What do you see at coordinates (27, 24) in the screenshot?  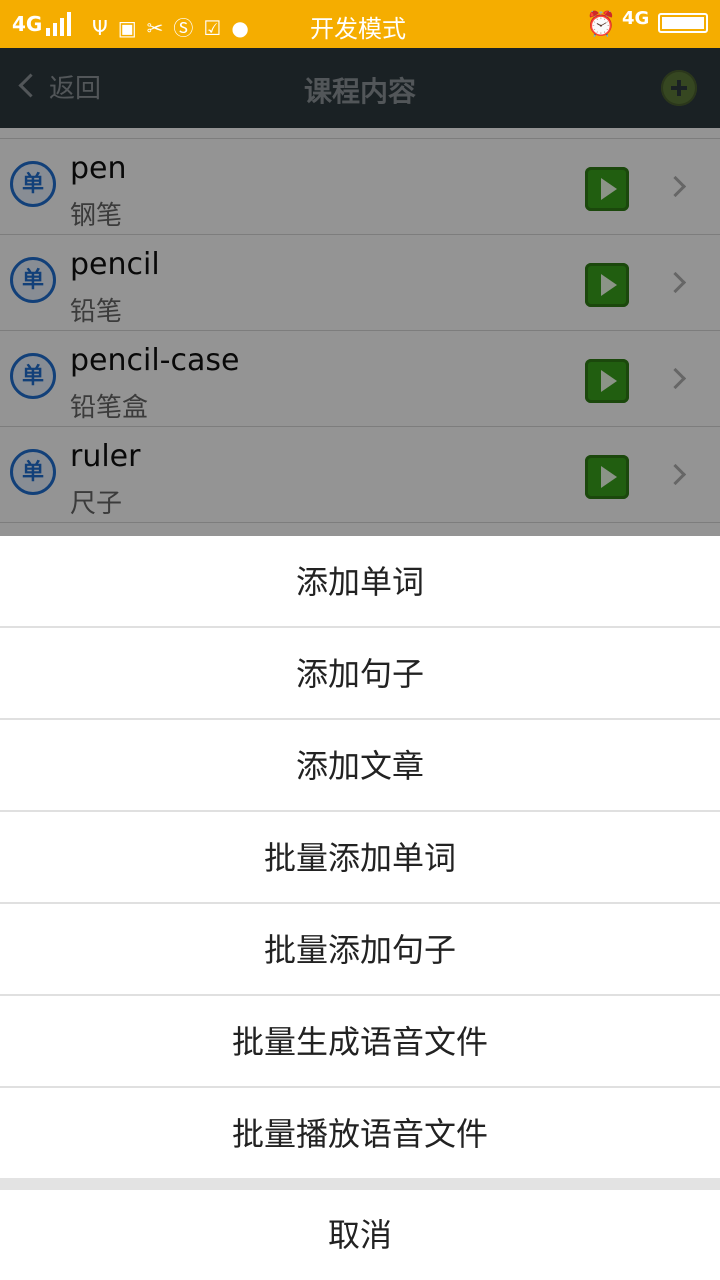 I see `network-type-left: 4G` at bounding box center [27, 24].